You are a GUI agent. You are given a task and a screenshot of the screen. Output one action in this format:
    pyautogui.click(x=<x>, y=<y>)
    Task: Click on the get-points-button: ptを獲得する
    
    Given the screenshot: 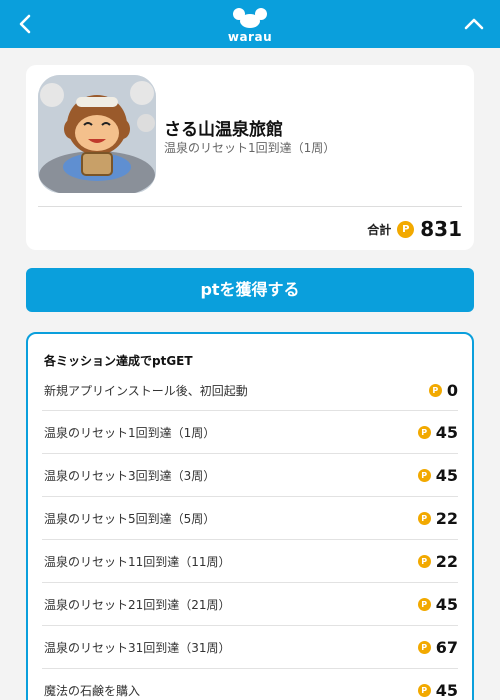 What is the action you would take?
    pyautogui.click(x=250, y=290)
    